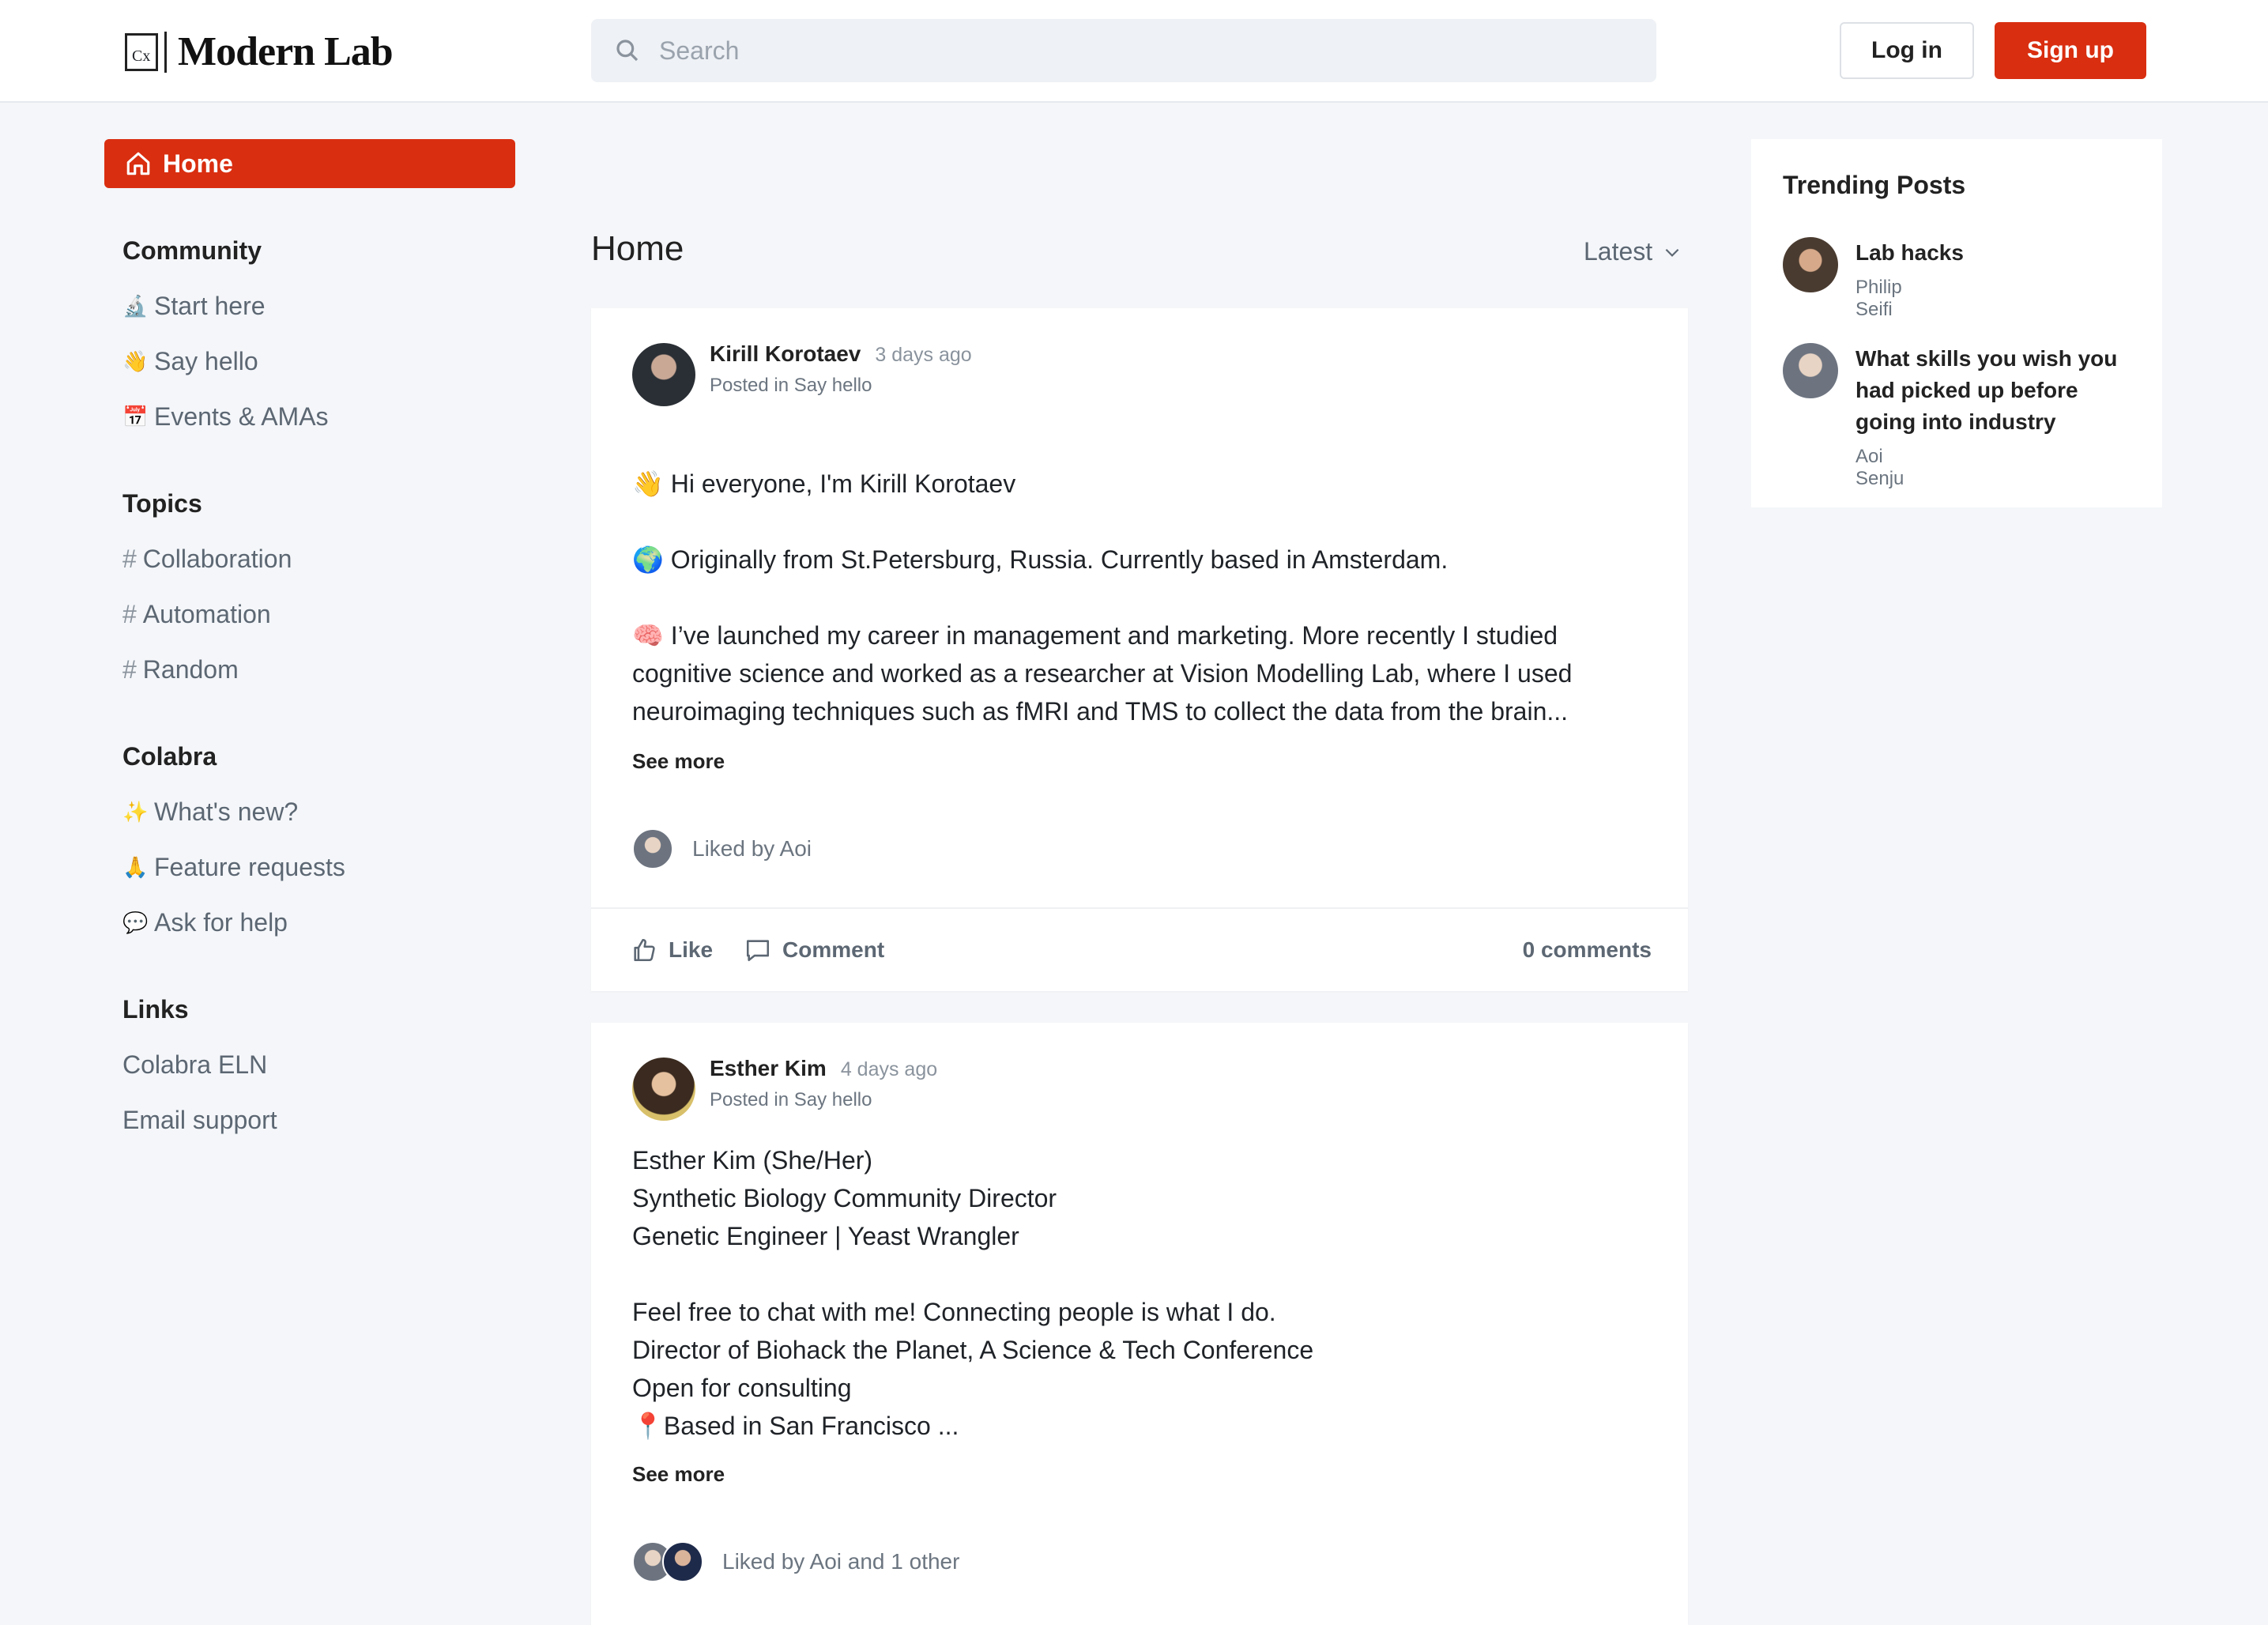 The image size is (2268, 1625). I want to click on sidebar-item-start-here: 🔬 Start here, so click(226, 306).